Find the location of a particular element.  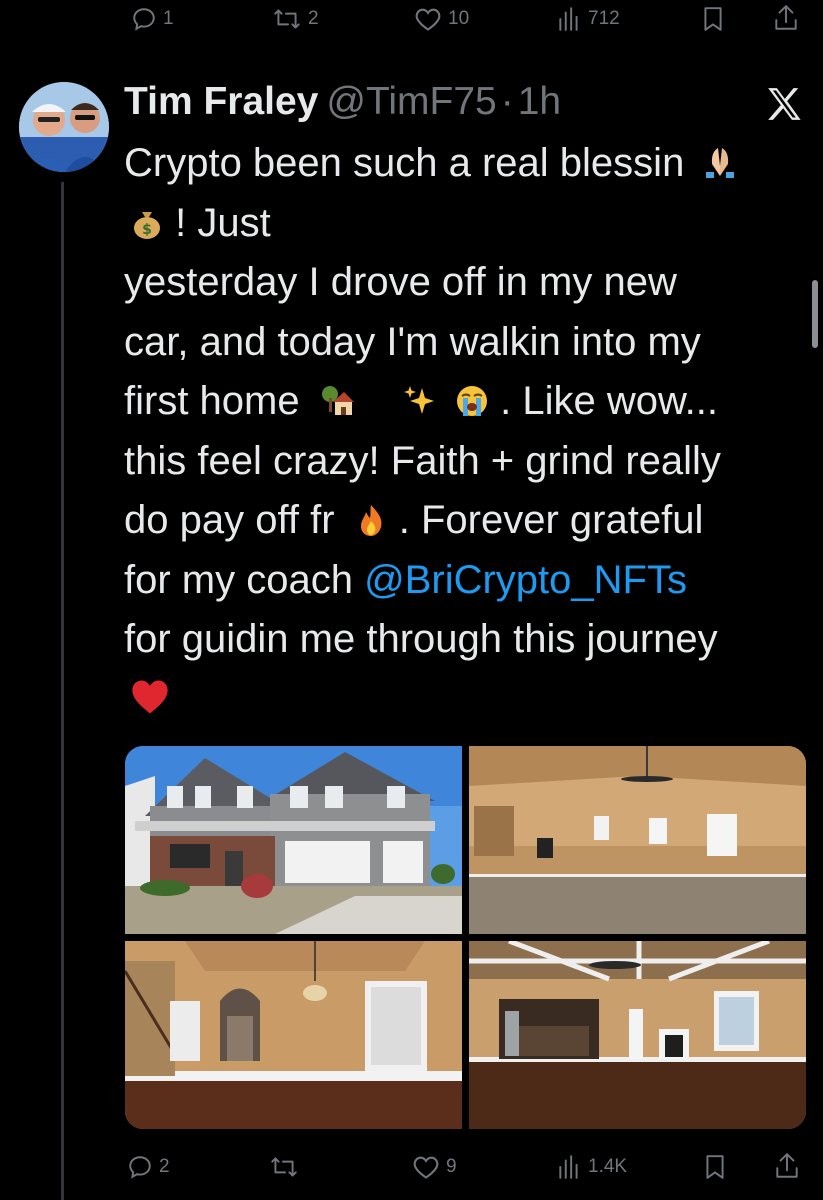

reply-count: 1 is located at coordinates (168, 18).